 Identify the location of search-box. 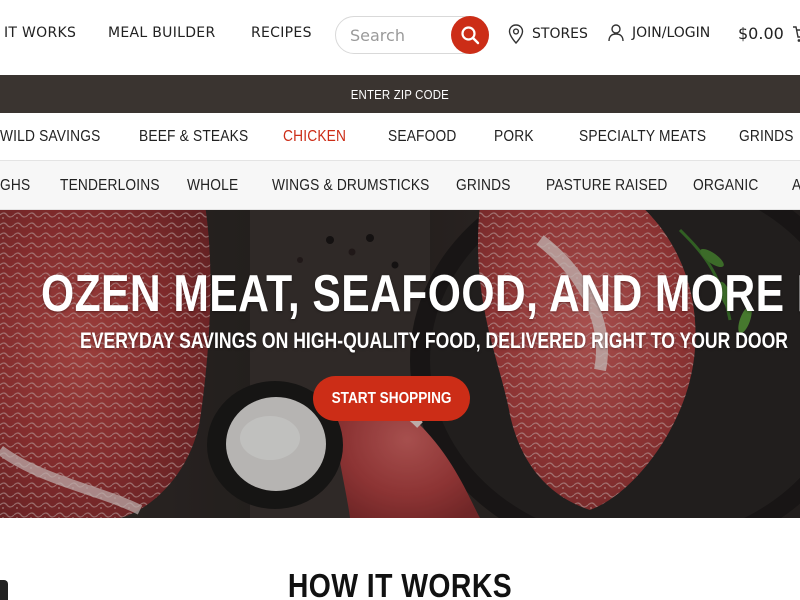
(412, 35).